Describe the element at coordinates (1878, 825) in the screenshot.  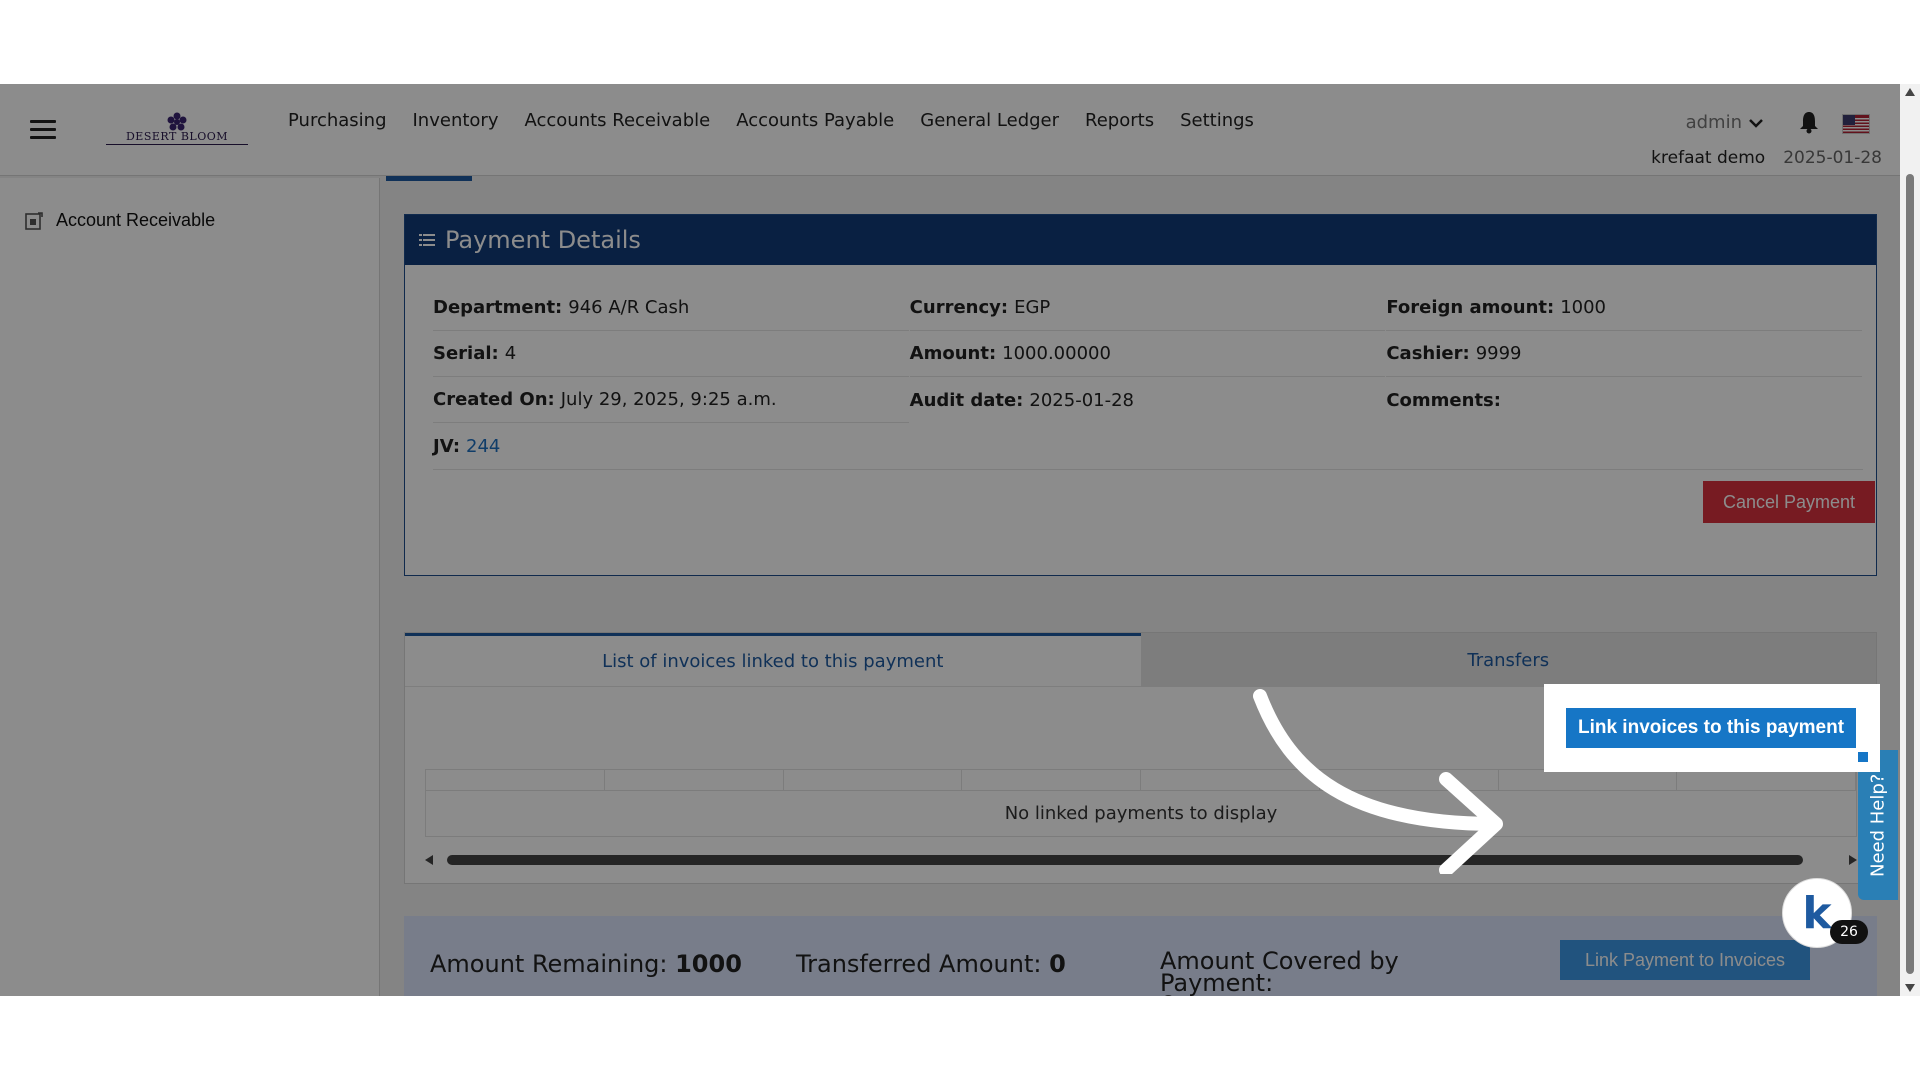
I see `need-help-tab: Need Help?` at that location.